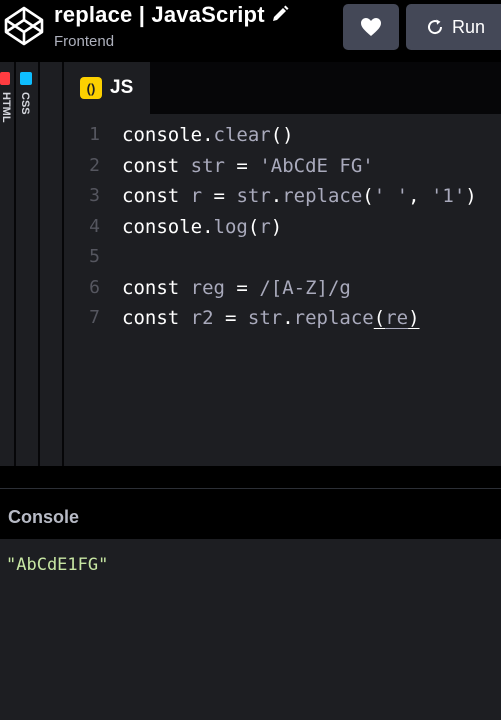 This screenshot has width=501, height=720. Describe the element at coordinates (94, 195) in the screenshot. I see `line-number: 3` at that location.